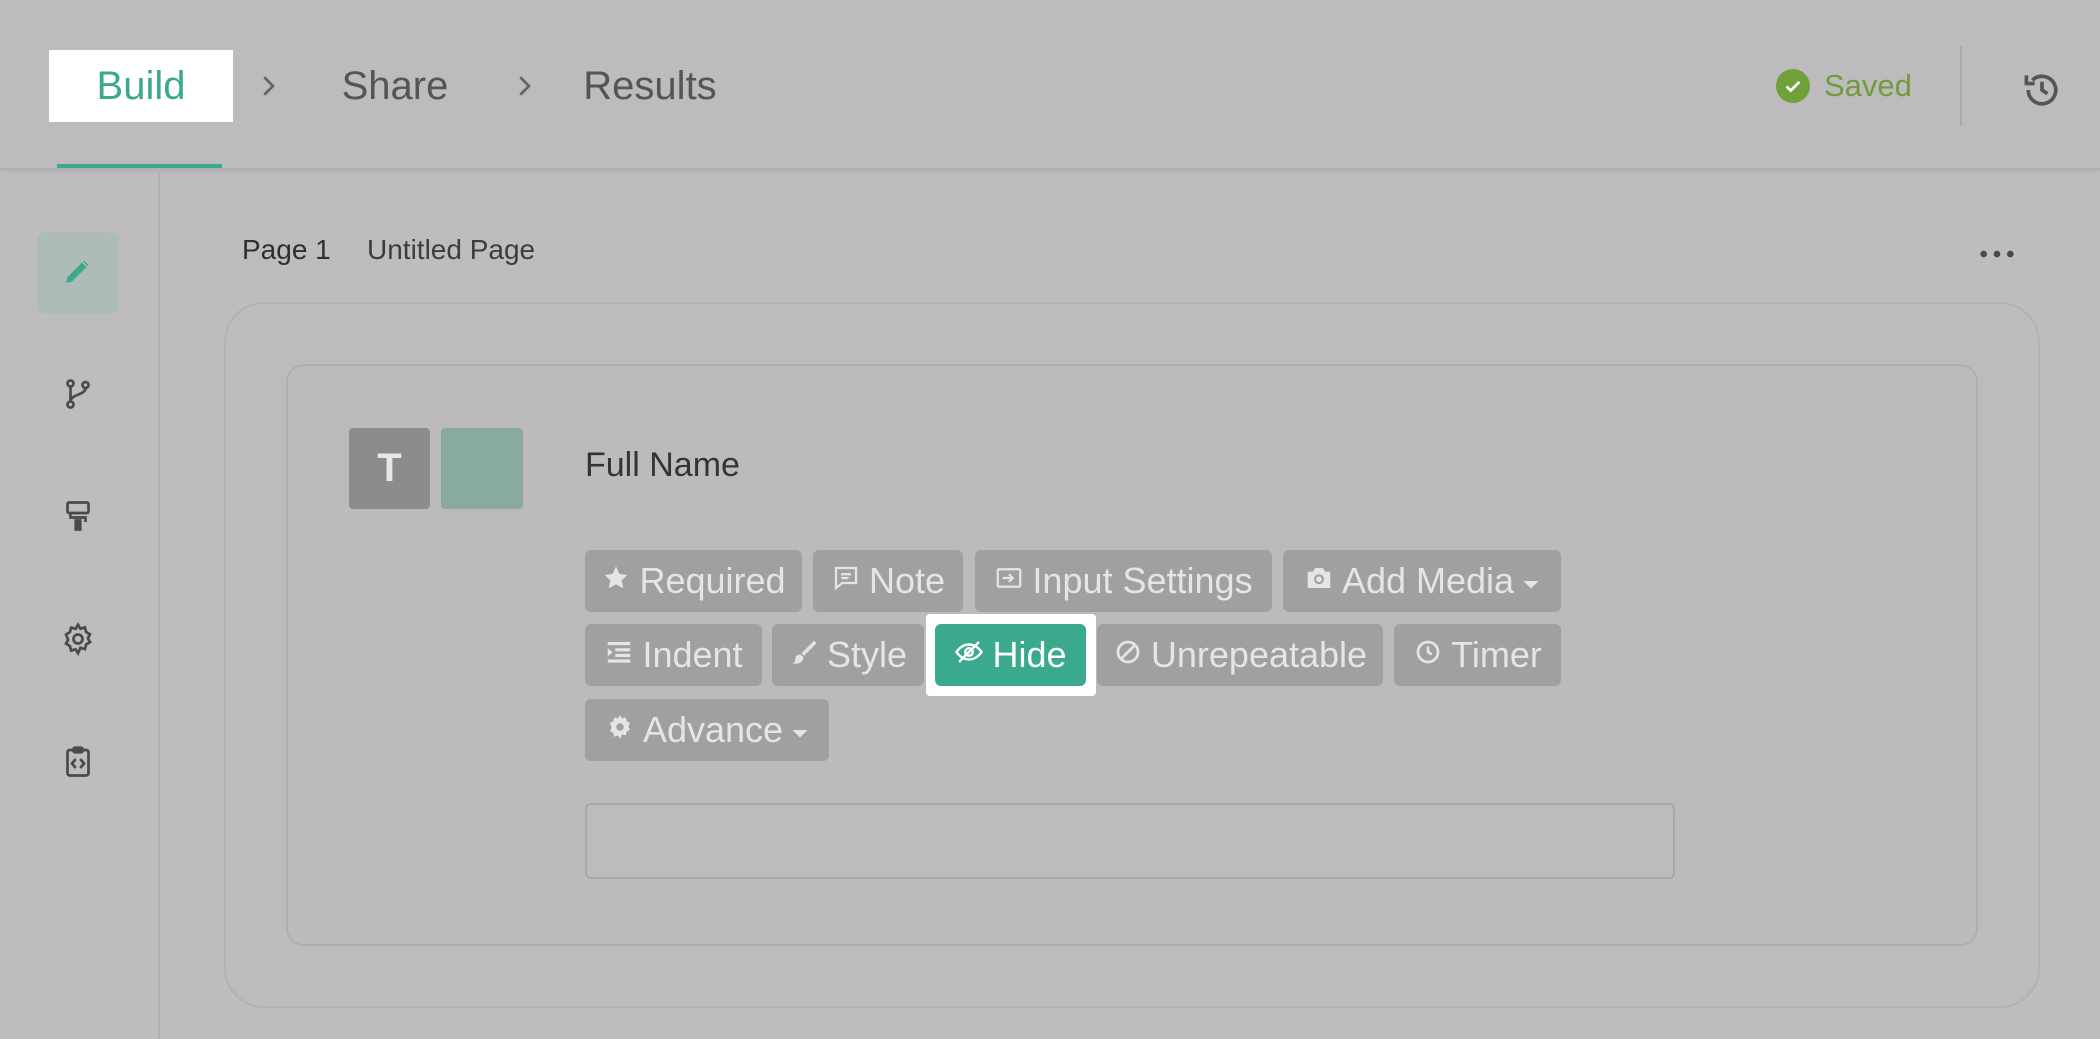 This screenshot has height=1039, width=2100. I want to click on full-name-input, so click(1130, 841).